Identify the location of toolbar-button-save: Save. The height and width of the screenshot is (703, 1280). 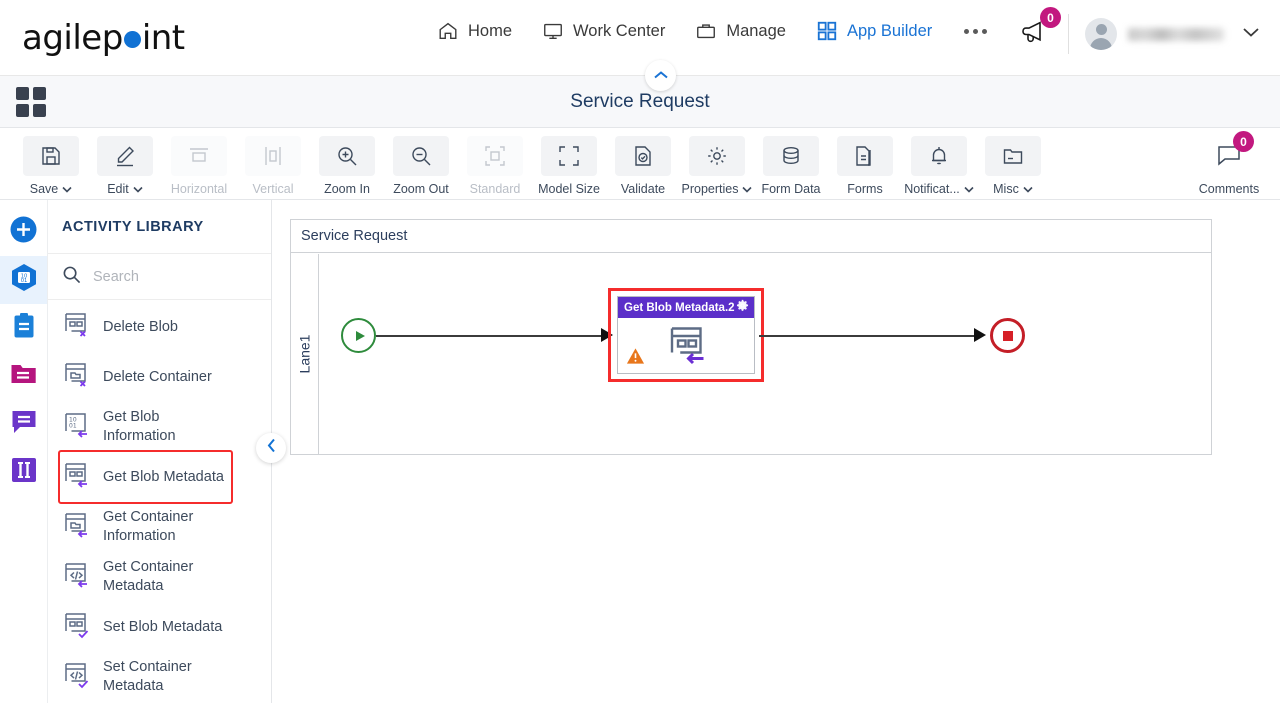
(51, 165).